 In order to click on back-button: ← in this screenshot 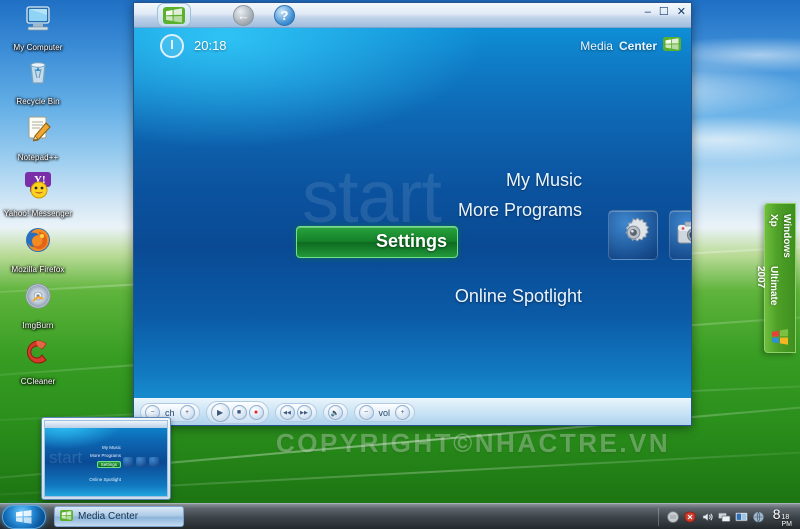, I will do `click(243, 15)`.